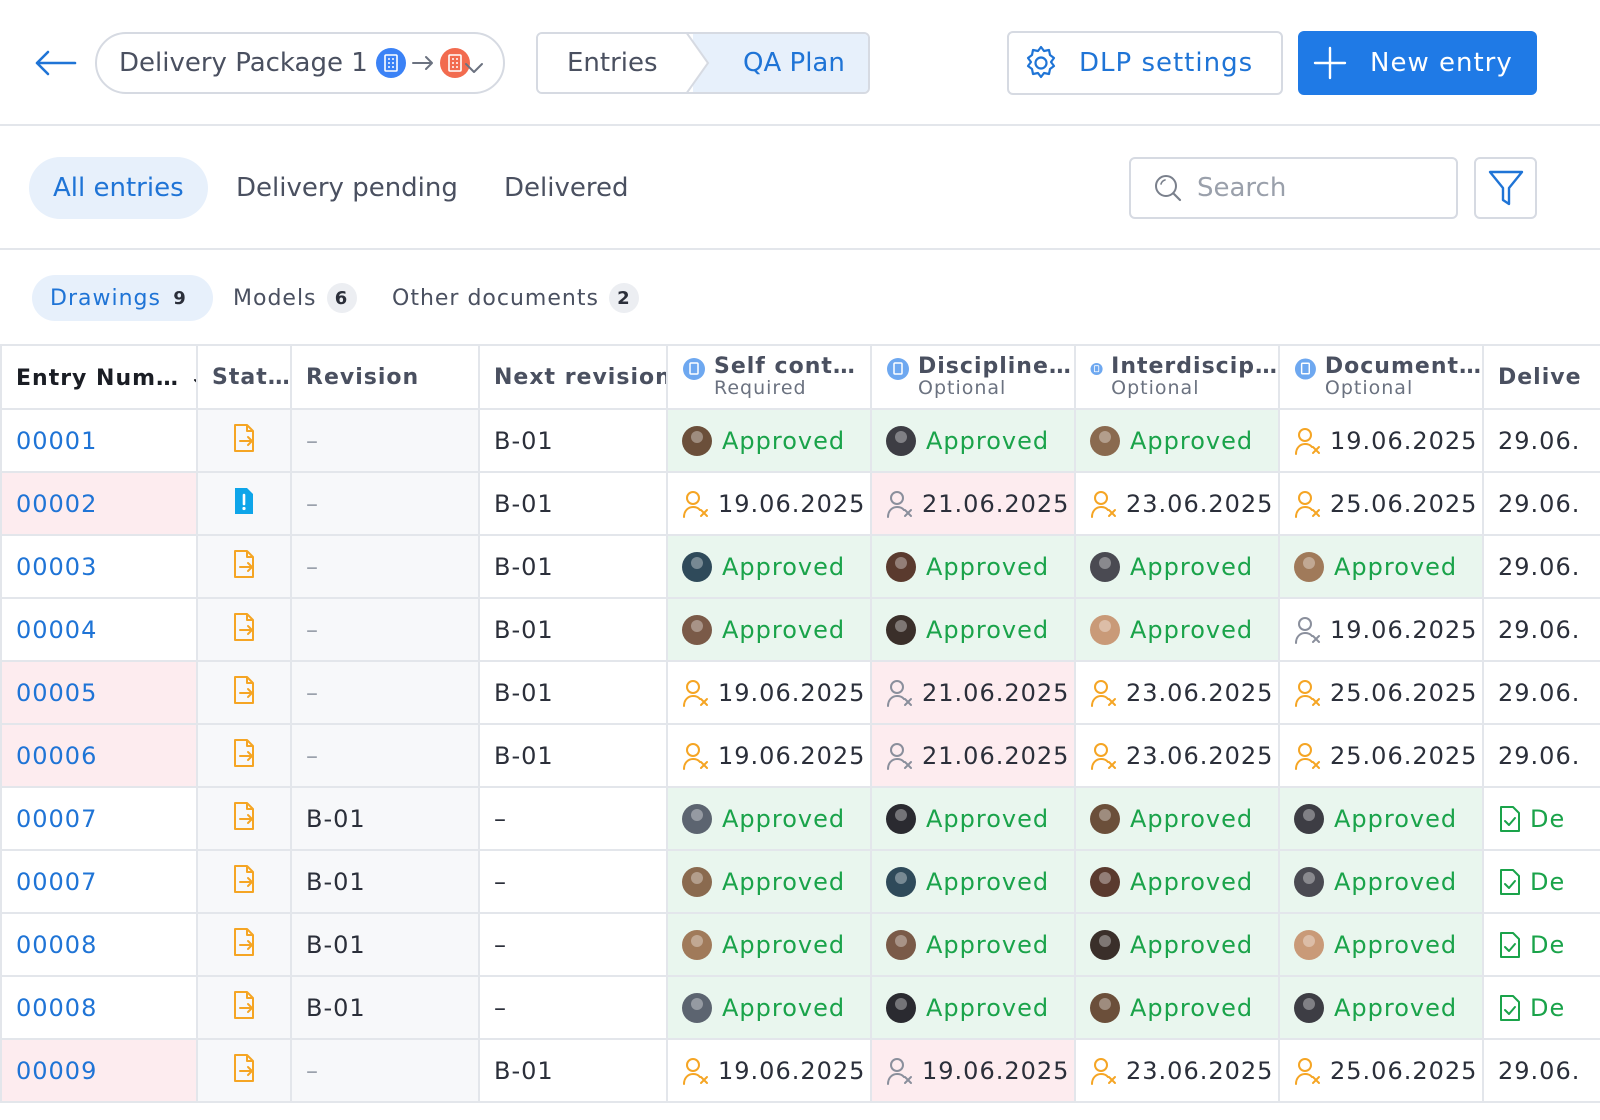 The width and height of the screenshot is (1600, 1120). I want to click on tab-all-entries: All entries, so click(118, 188).